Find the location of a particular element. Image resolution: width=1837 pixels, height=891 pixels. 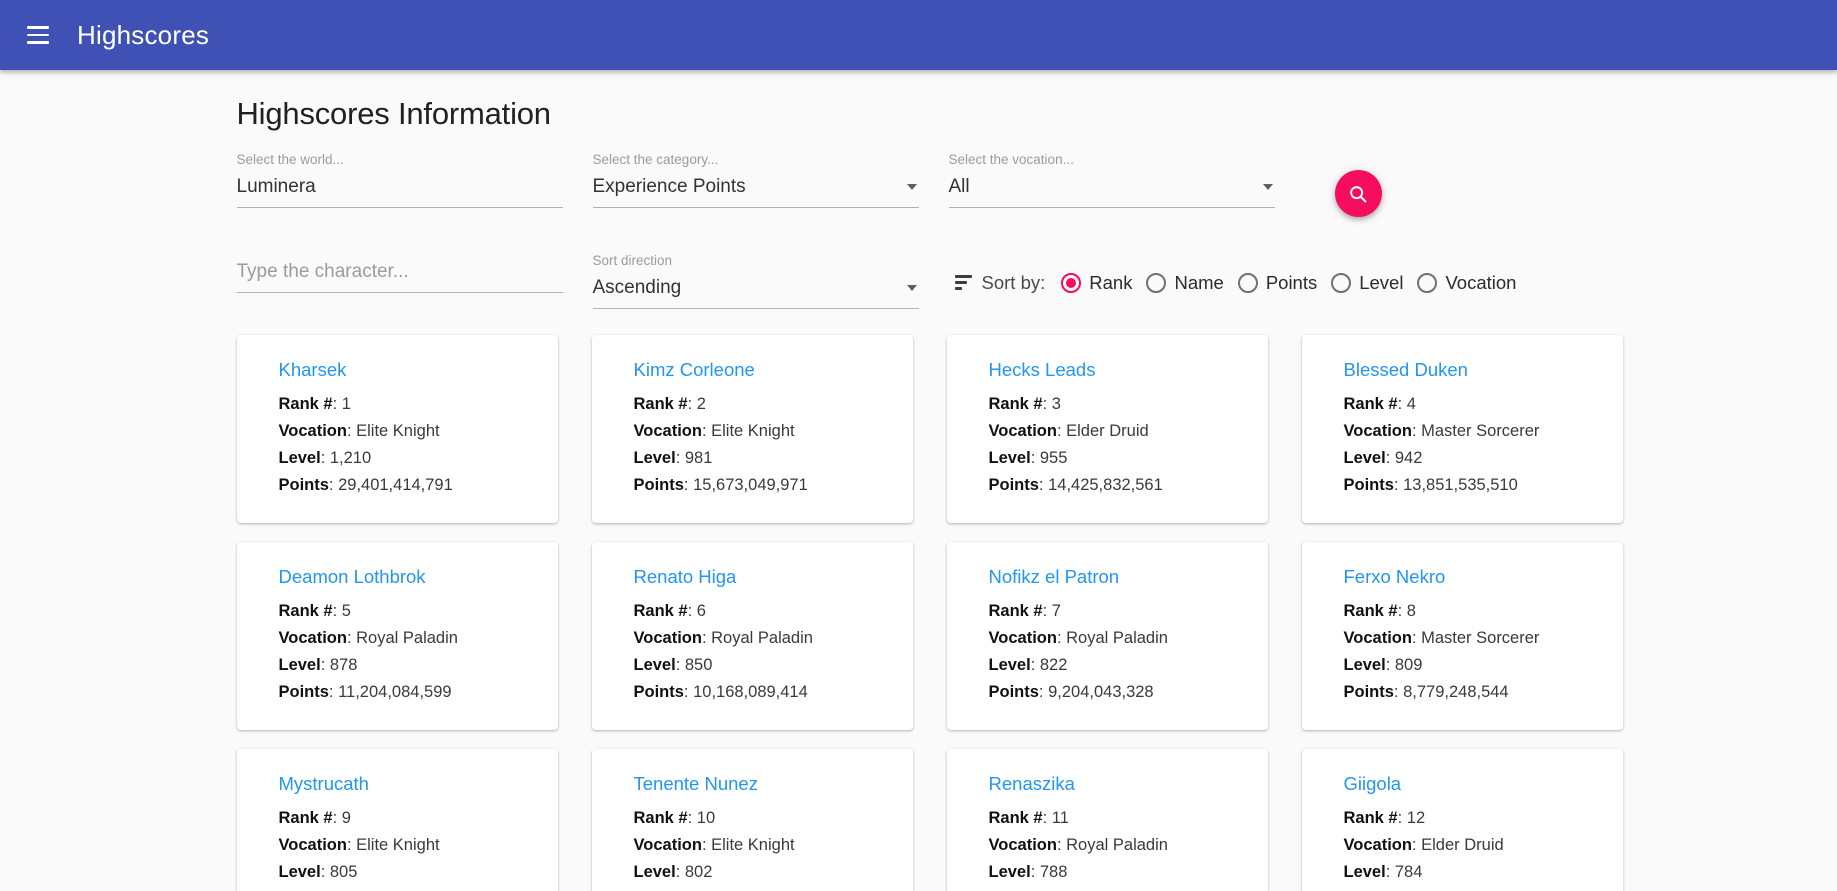

character-name-link: Giigola is located at coordinates (1373, 784).